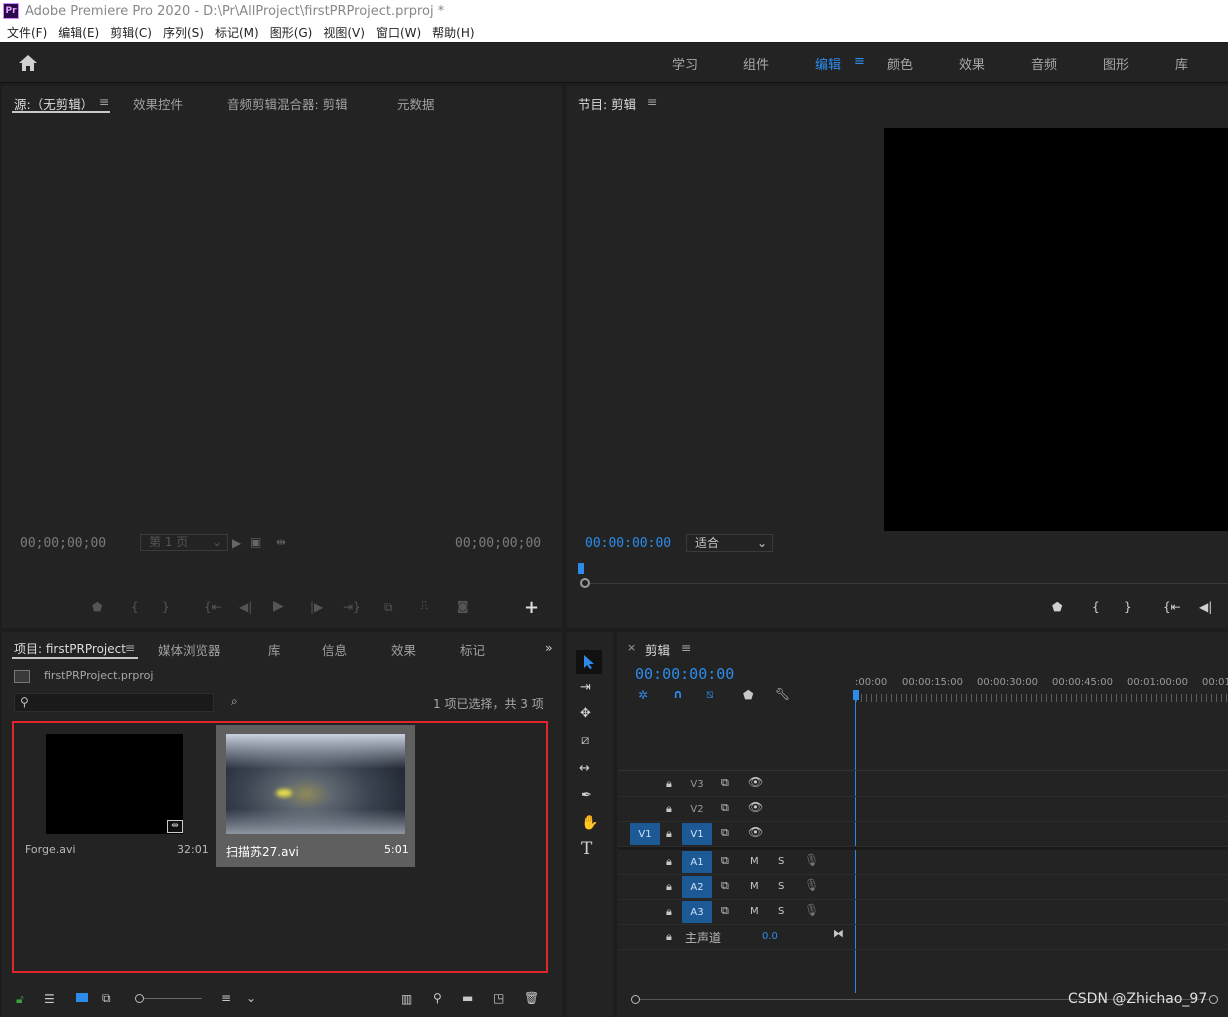 The image size is (1228, 1017). Describe the element at coordinates (923, 862) in the screenshot. I see `track-a1: 🔒︎ A1 ⧉ M S 🎙︎` at that location.